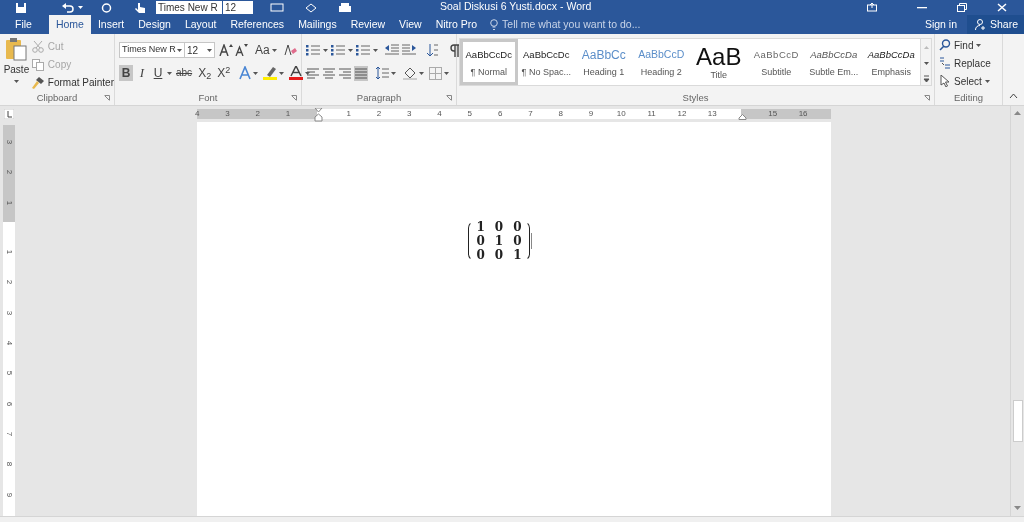  I want to click on style-gallery-item: AaBbCc Heading 1, so click(604, 62).